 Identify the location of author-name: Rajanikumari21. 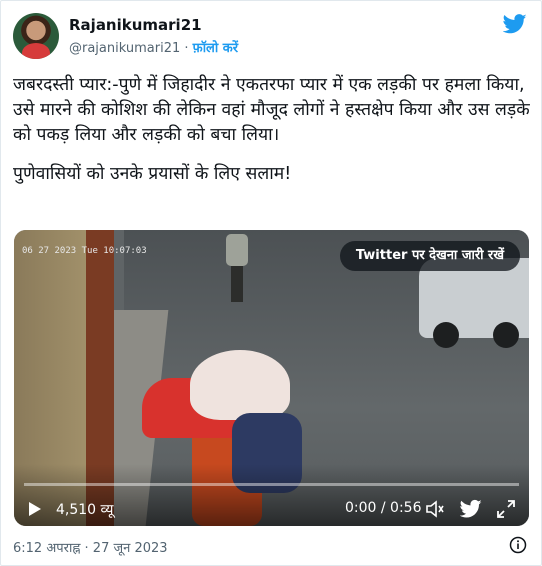
(135, 25).